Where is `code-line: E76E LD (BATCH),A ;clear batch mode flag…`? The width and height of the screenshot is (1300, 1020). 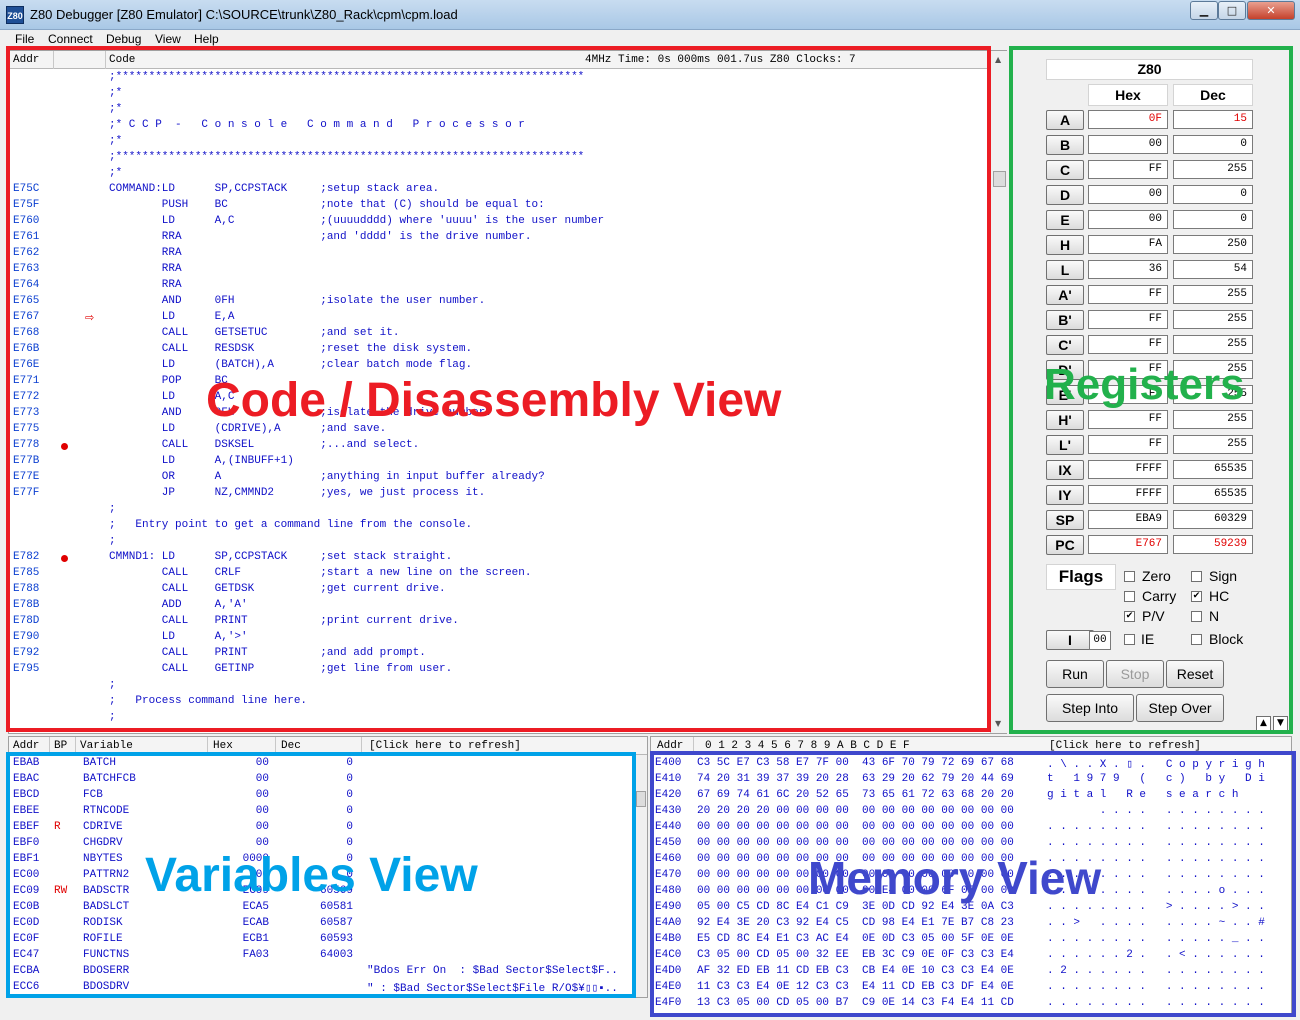 code-line: E76E LD (BATCH),A ;clear batch mode flag… is located at coordinates (499, 367).